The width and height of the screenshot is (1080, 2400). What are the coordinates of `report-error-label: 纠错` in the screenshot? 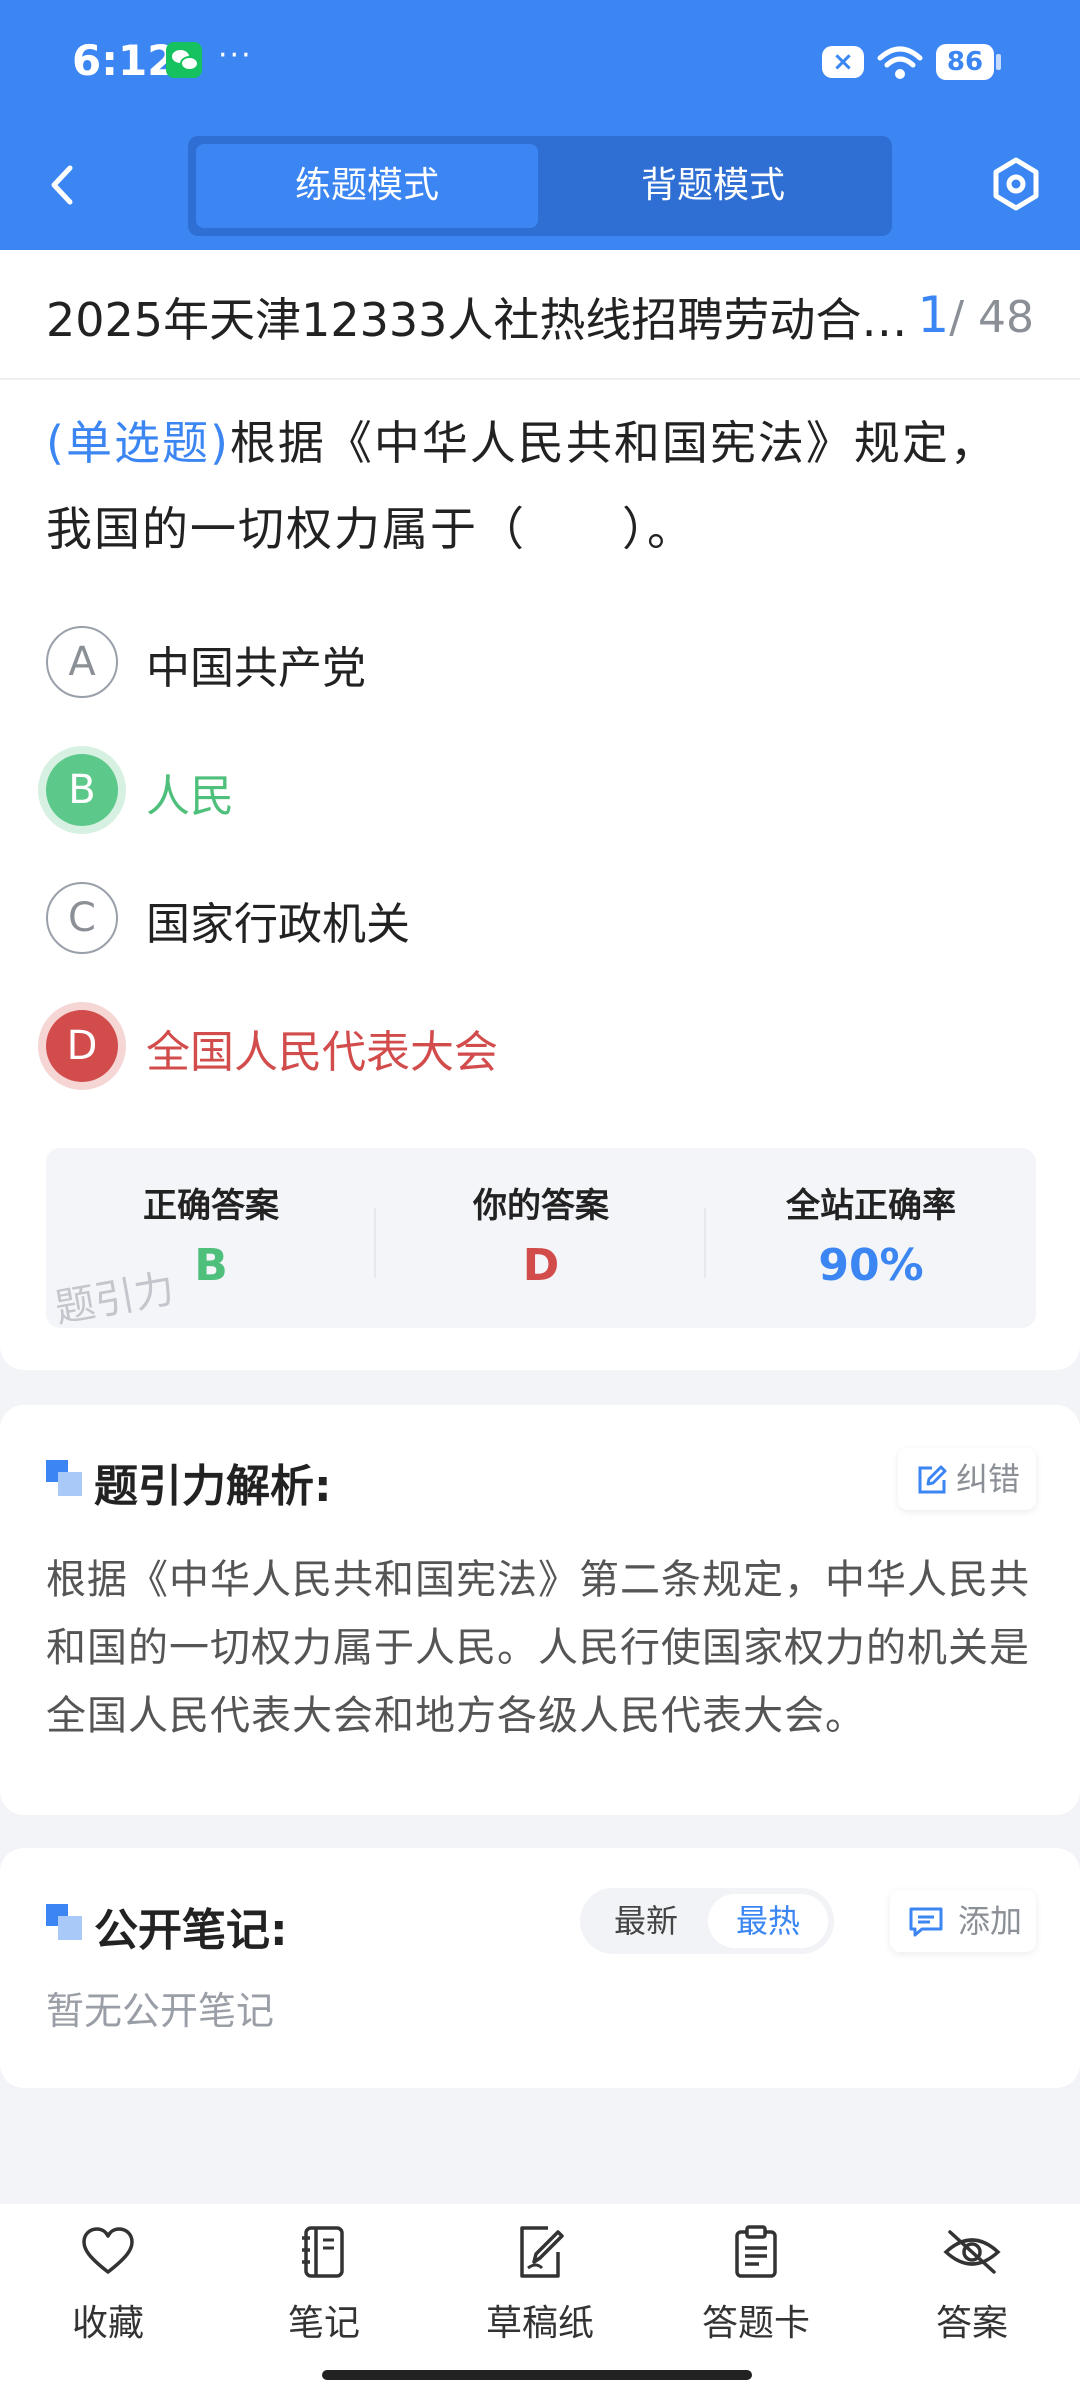 It's located at (988, 1479).